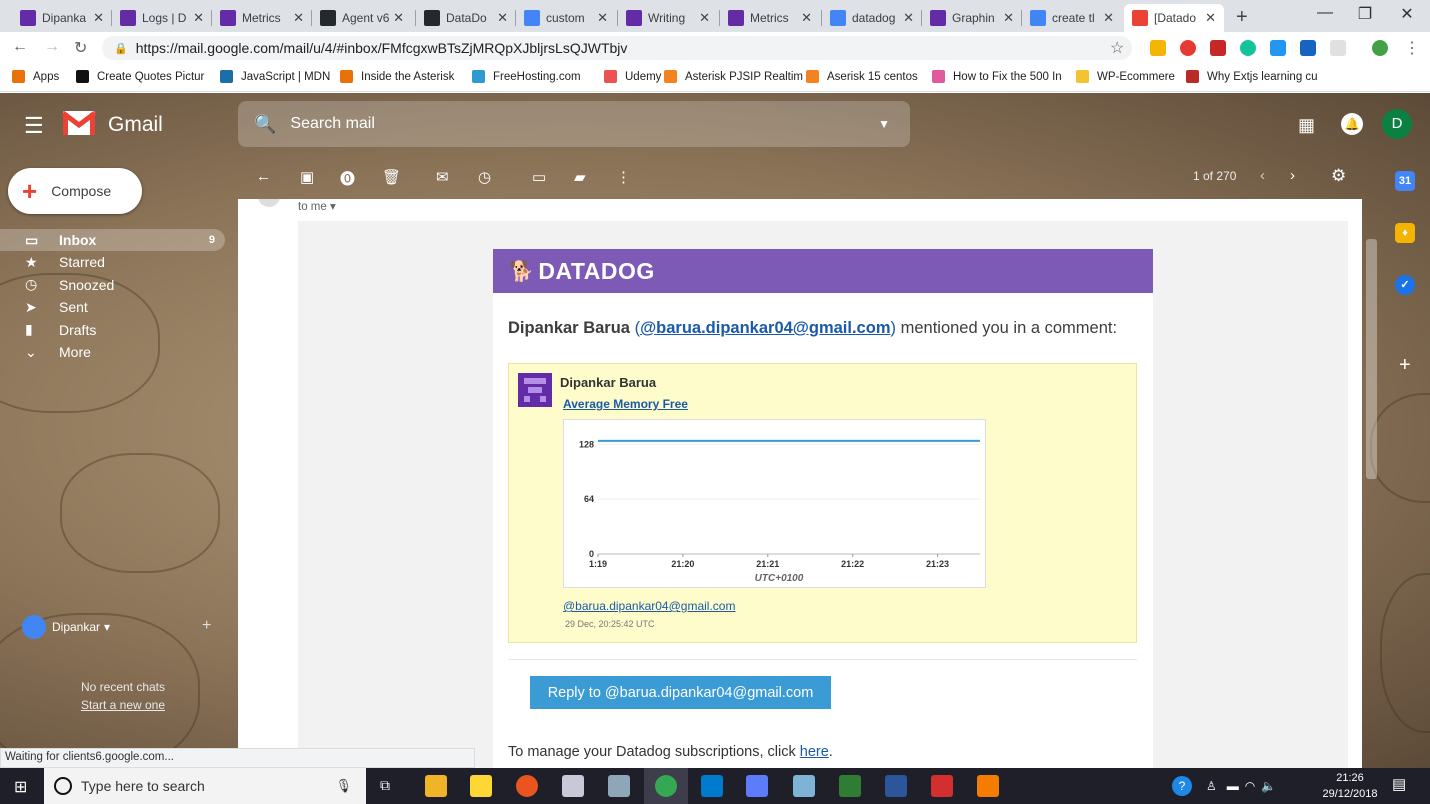 Image resolution: width=1430 pixels, height=804 pixels. I want to click on sidebar-item-drafts: ▮ Drafts, so click(112, 330).